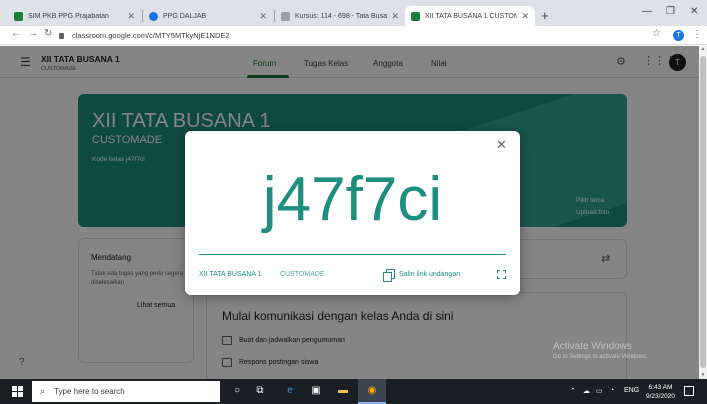  Describe the element at coordinates (340, 16) in the screenshot. I see `browser-tab-3: Kursus: 114 - 698 - Tata Busana ✕` at that location.